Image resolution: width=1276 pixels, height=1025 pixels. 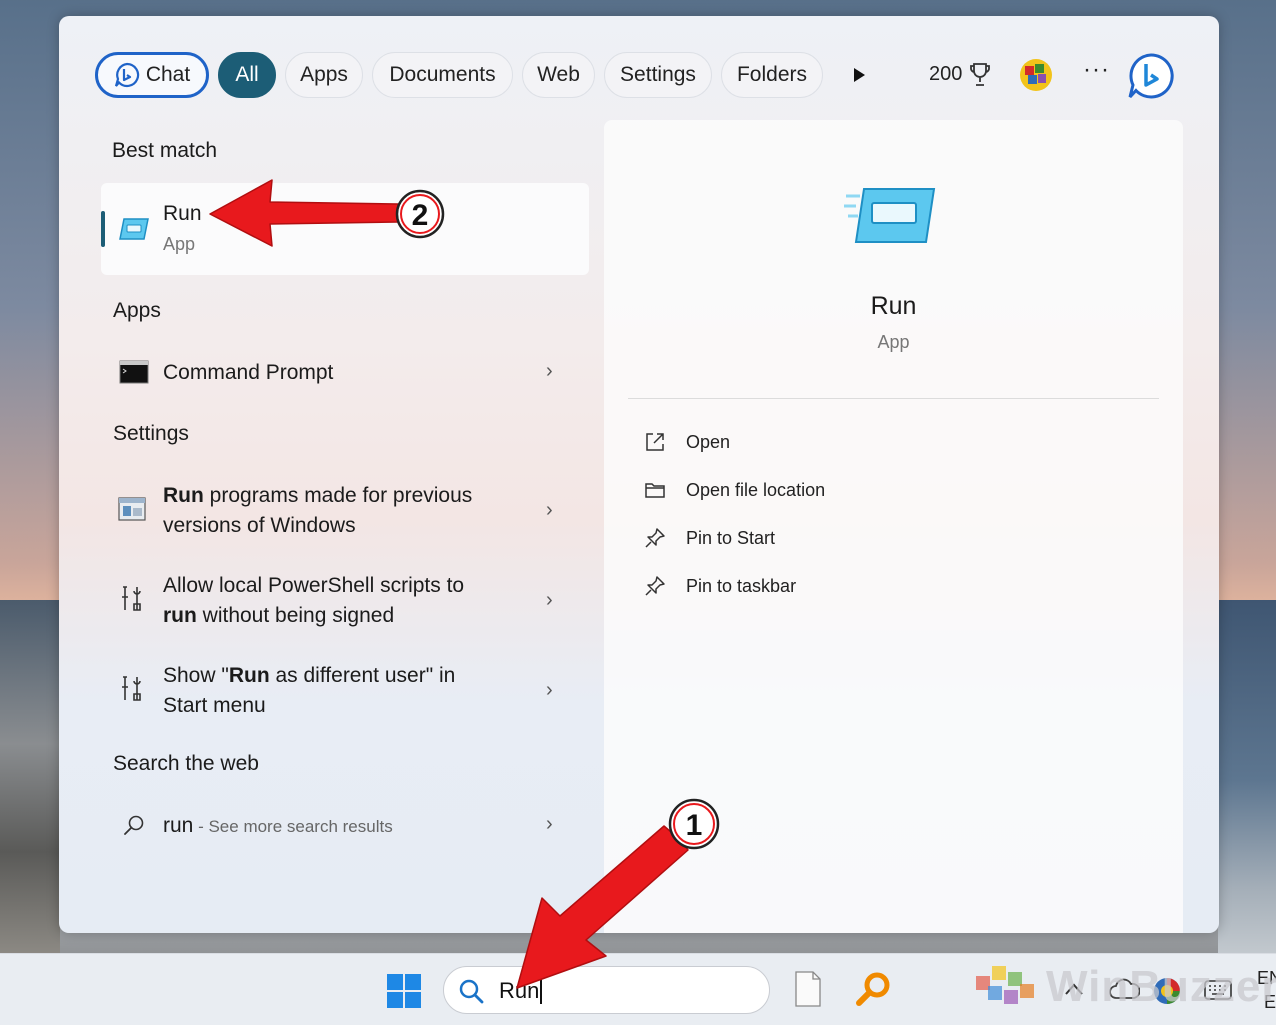 I want to click on web-filter-button: Web, so click(x=558, y=75).